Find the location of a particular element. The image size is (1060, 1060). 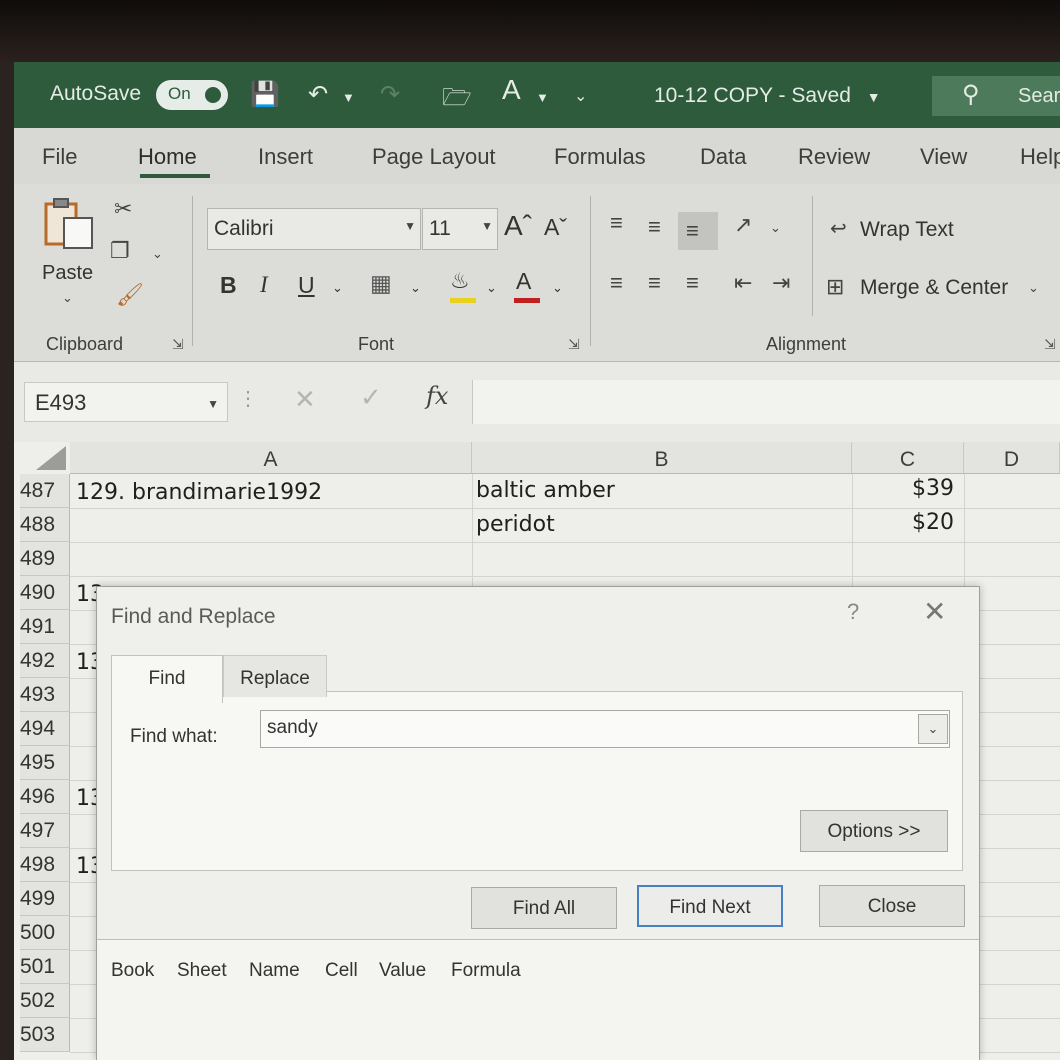

tab-home: Home is located at coordinates (167, 157).